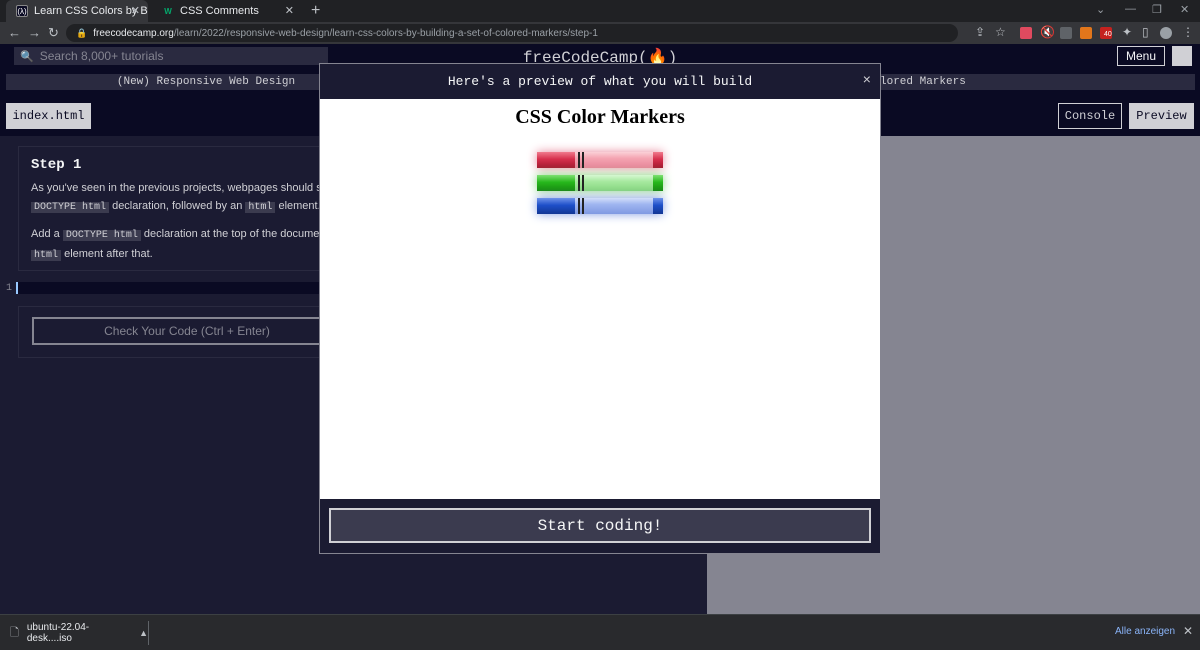  I want to click on check-code-card: Check Your Code (Ctrl + Enter), so click(188, 332).